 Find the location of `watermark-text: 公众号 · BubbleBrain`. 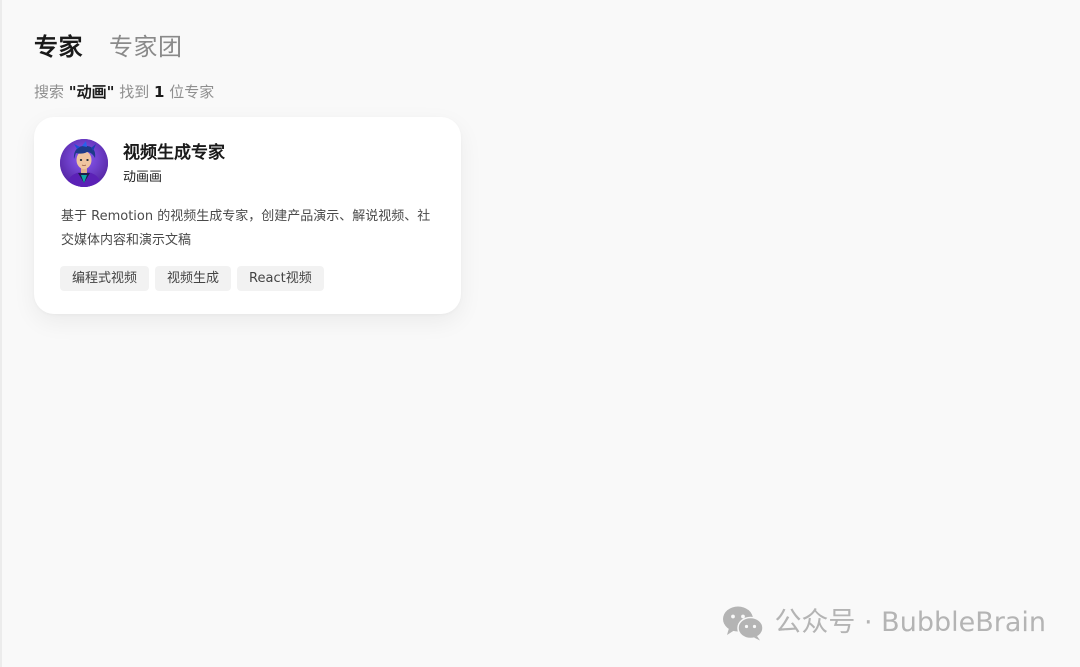

watermark-text: 公众号 · BubbleBrain is located at coordinates (910, 622).